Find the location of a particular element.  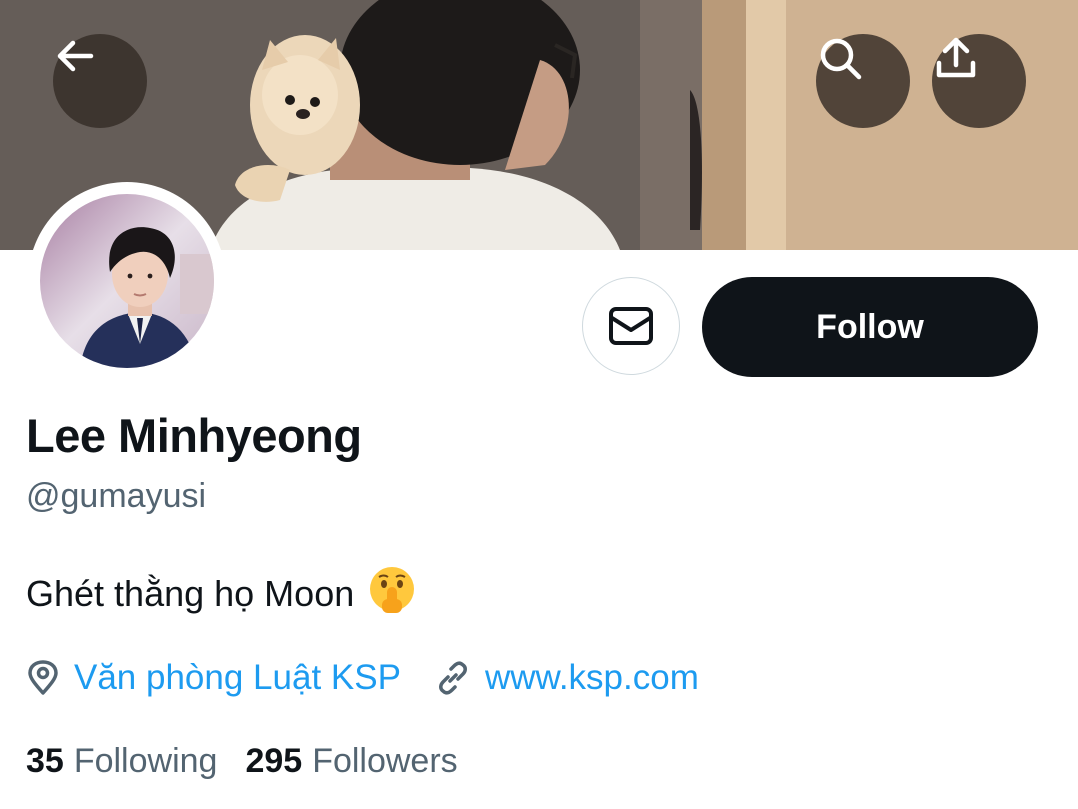

arrow-left-icon is located at coordinates (75, 56).